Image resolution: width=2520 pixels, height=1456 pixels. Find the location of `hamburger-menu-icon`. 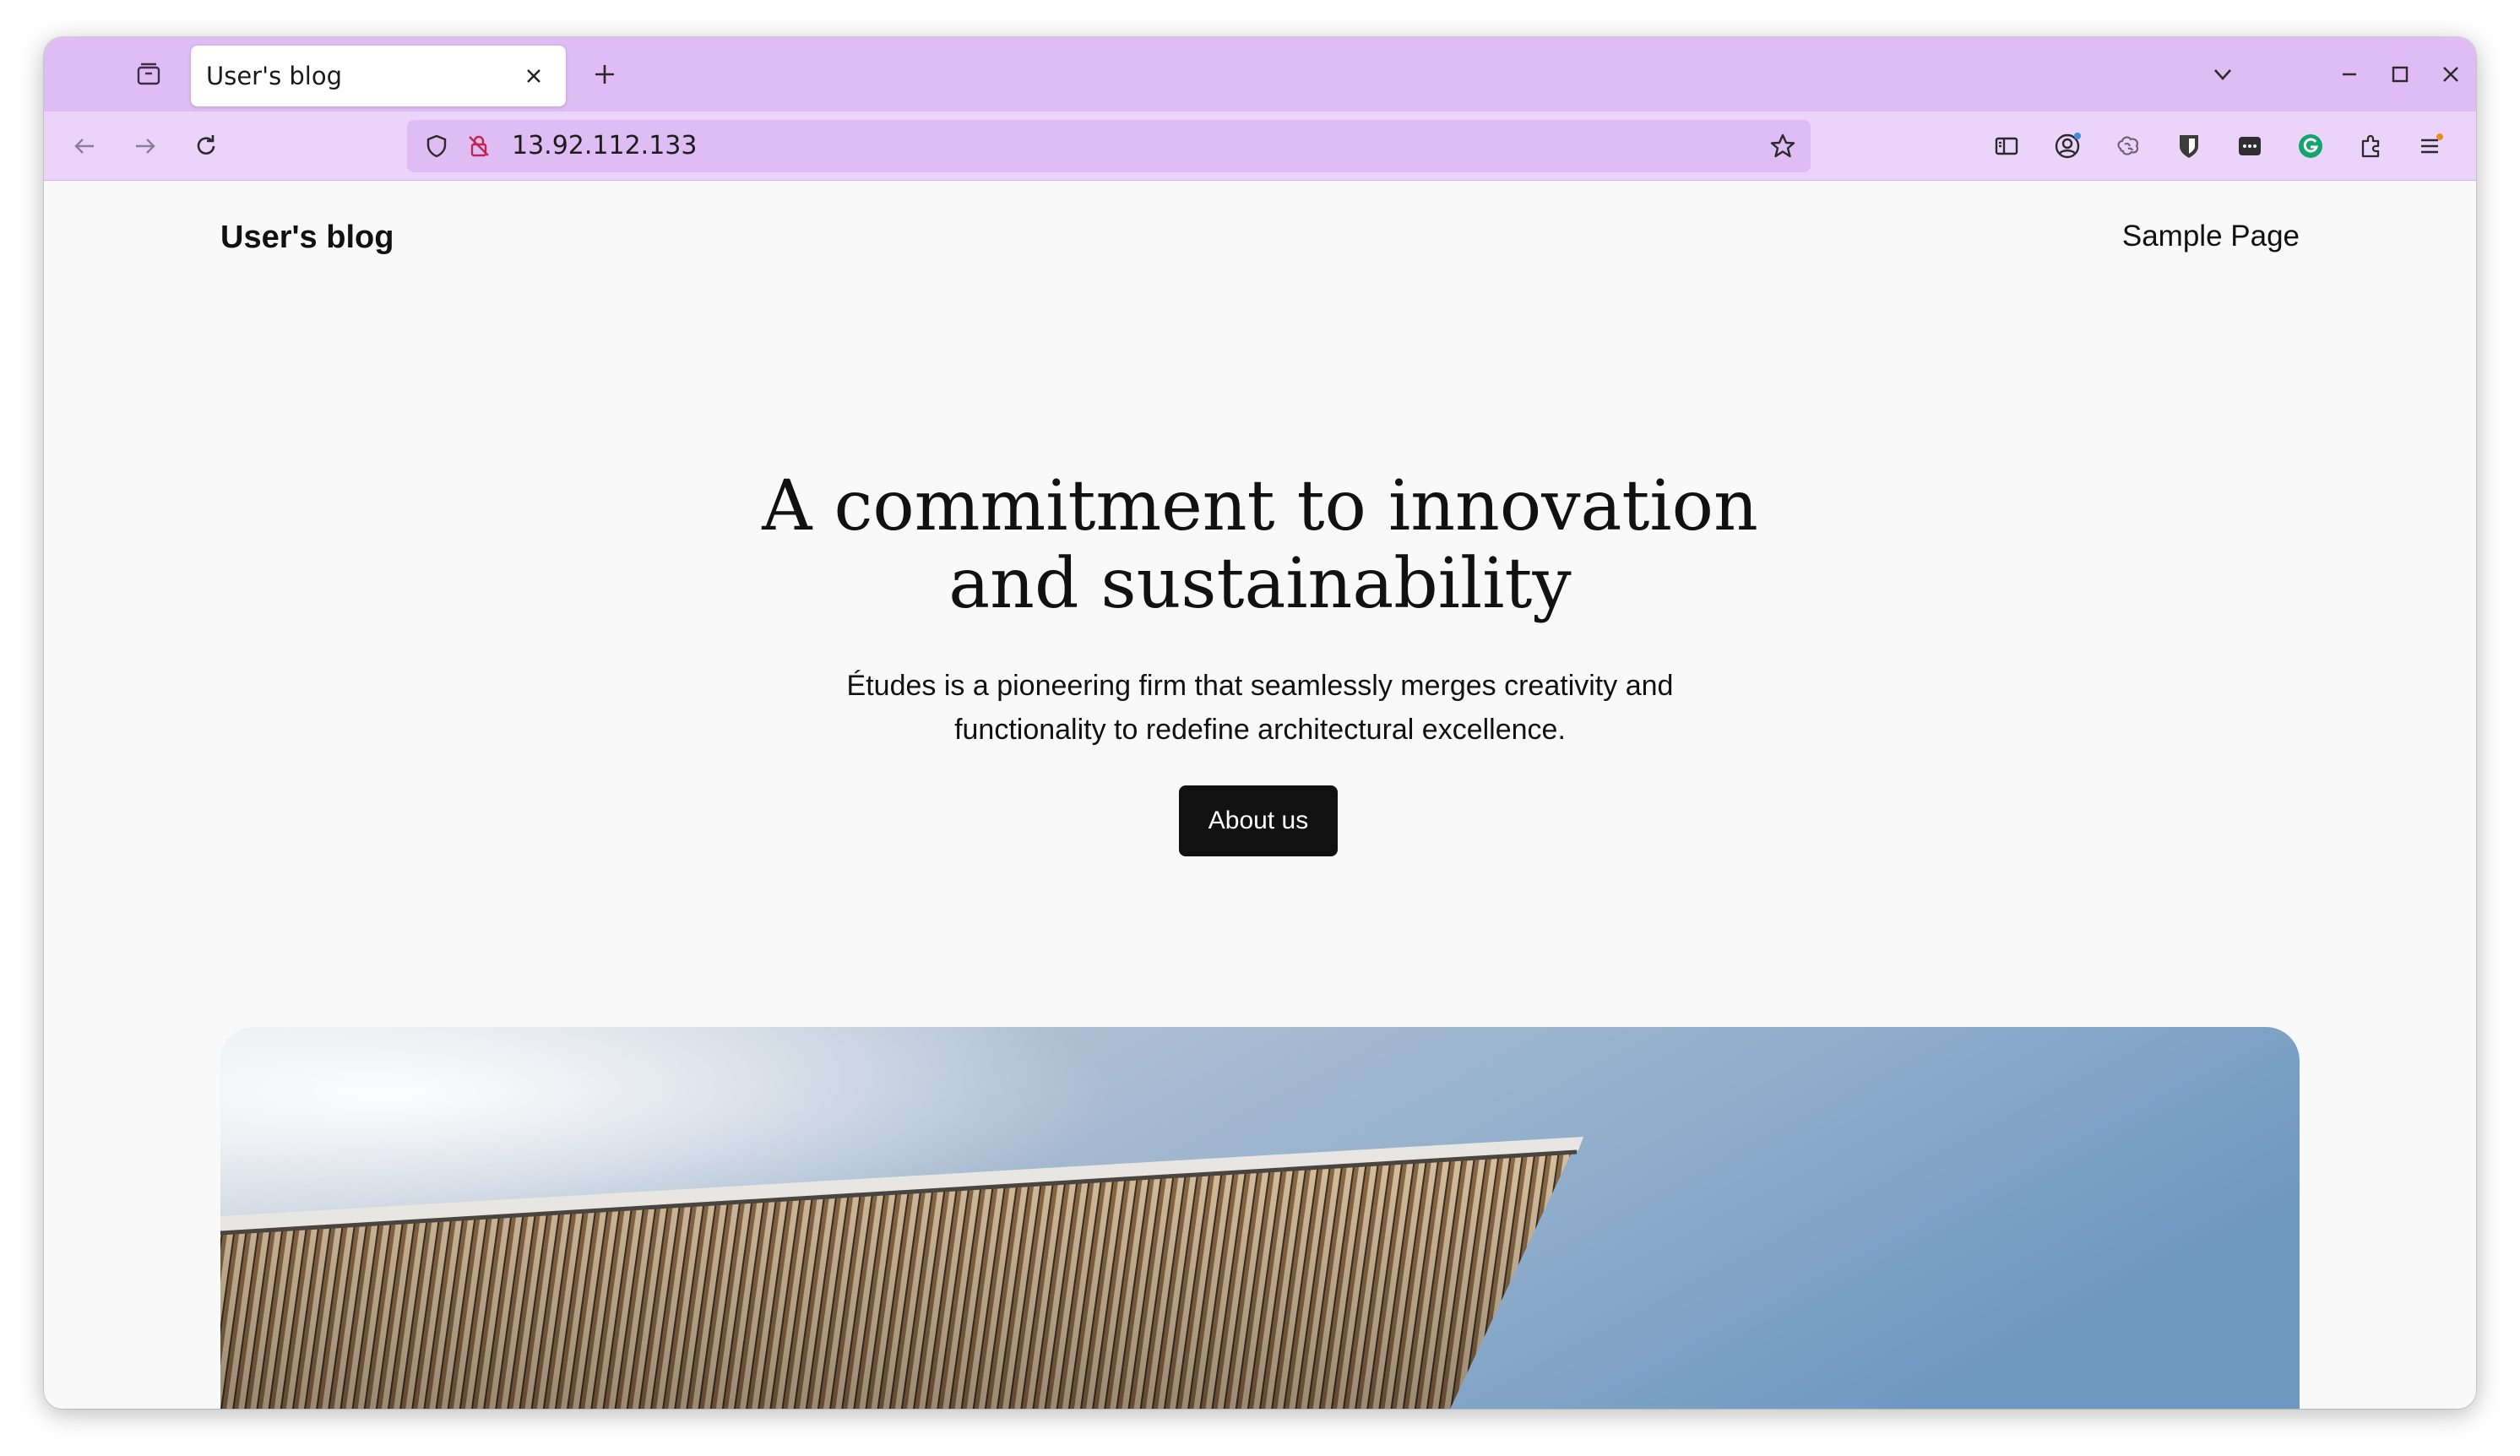

hamburger-menu-icon is located at coordinates (2430, 146).